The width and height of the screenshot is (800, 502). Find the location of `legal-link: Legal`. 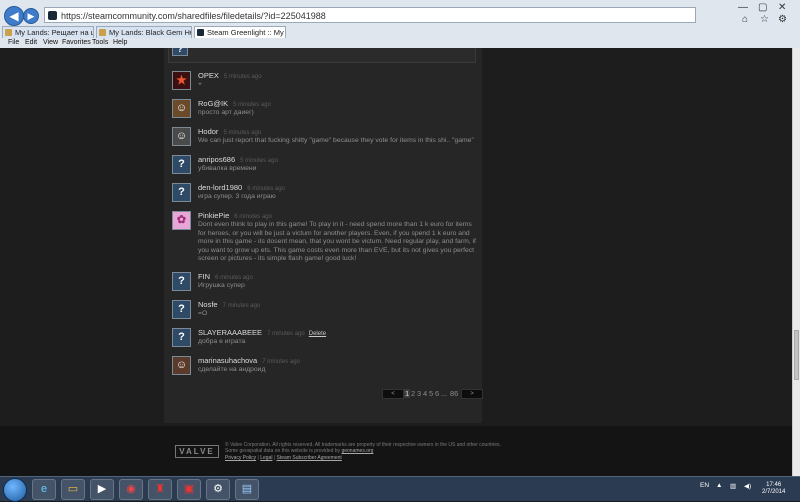

legal-link: Legal is located at coordinates (266, 458).